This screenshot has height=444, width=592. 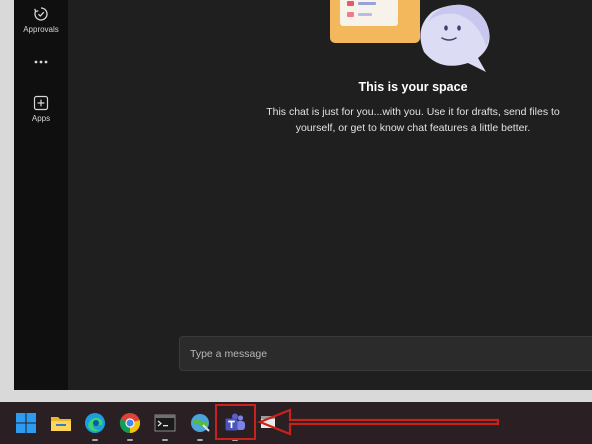 I want to click on teams-highlight-box, so click(x=235, y=422).